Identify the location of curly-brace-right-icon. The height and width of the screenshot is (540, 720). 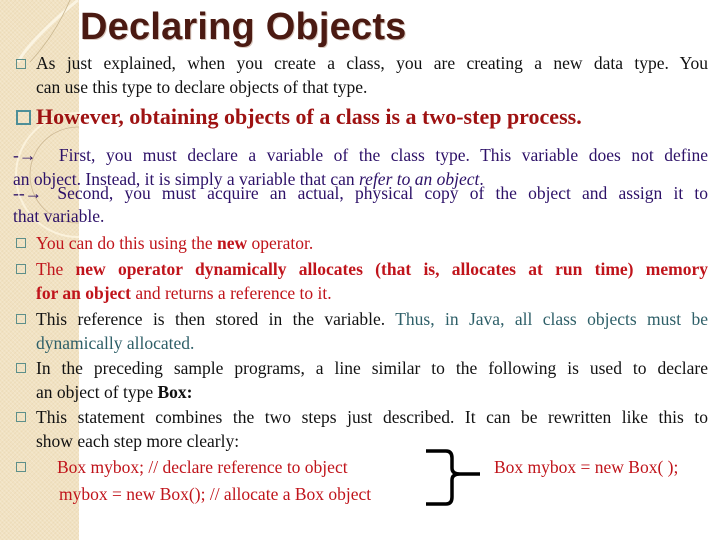
(453, 477).